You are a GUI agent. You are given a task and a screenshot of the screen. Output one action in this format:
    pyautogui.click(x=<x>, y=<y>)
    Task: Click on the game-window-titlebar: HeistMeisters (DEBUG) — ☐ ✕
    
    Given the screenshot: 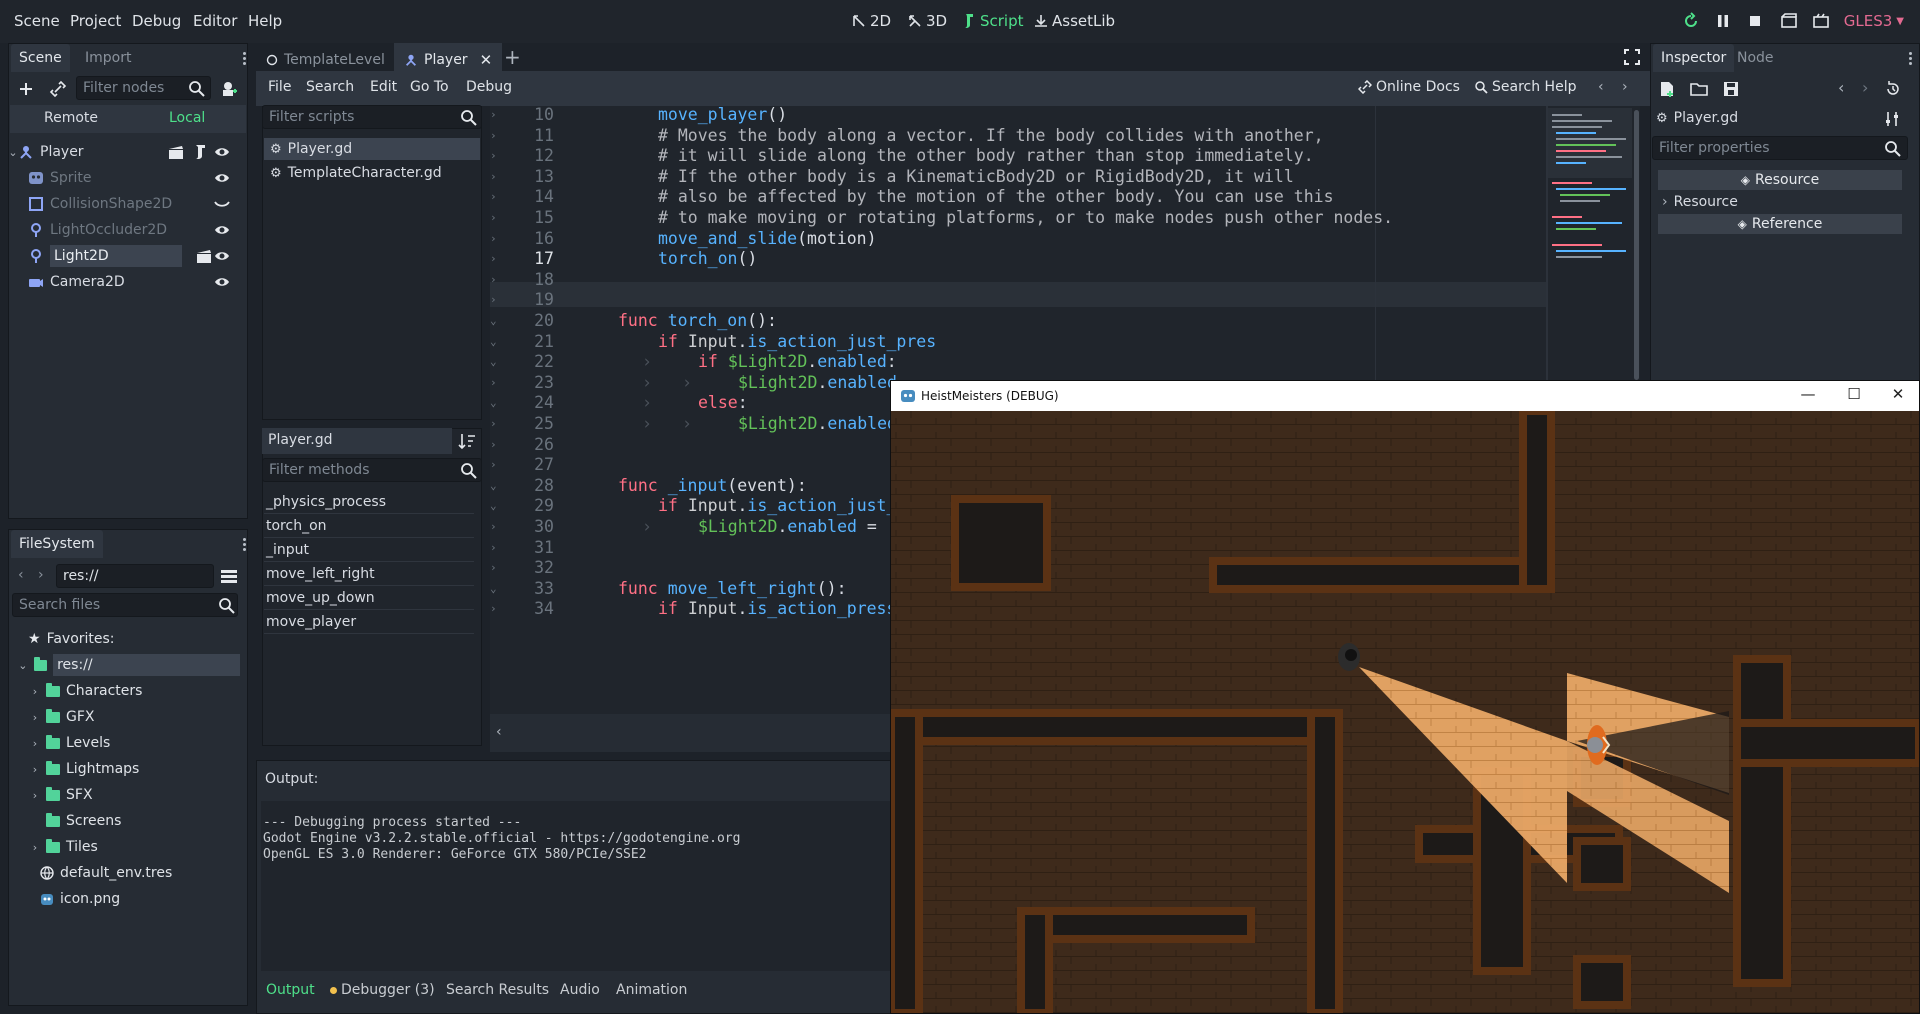 What is the action you would take?
    pyautogui.click(x=1405, y=396)
    